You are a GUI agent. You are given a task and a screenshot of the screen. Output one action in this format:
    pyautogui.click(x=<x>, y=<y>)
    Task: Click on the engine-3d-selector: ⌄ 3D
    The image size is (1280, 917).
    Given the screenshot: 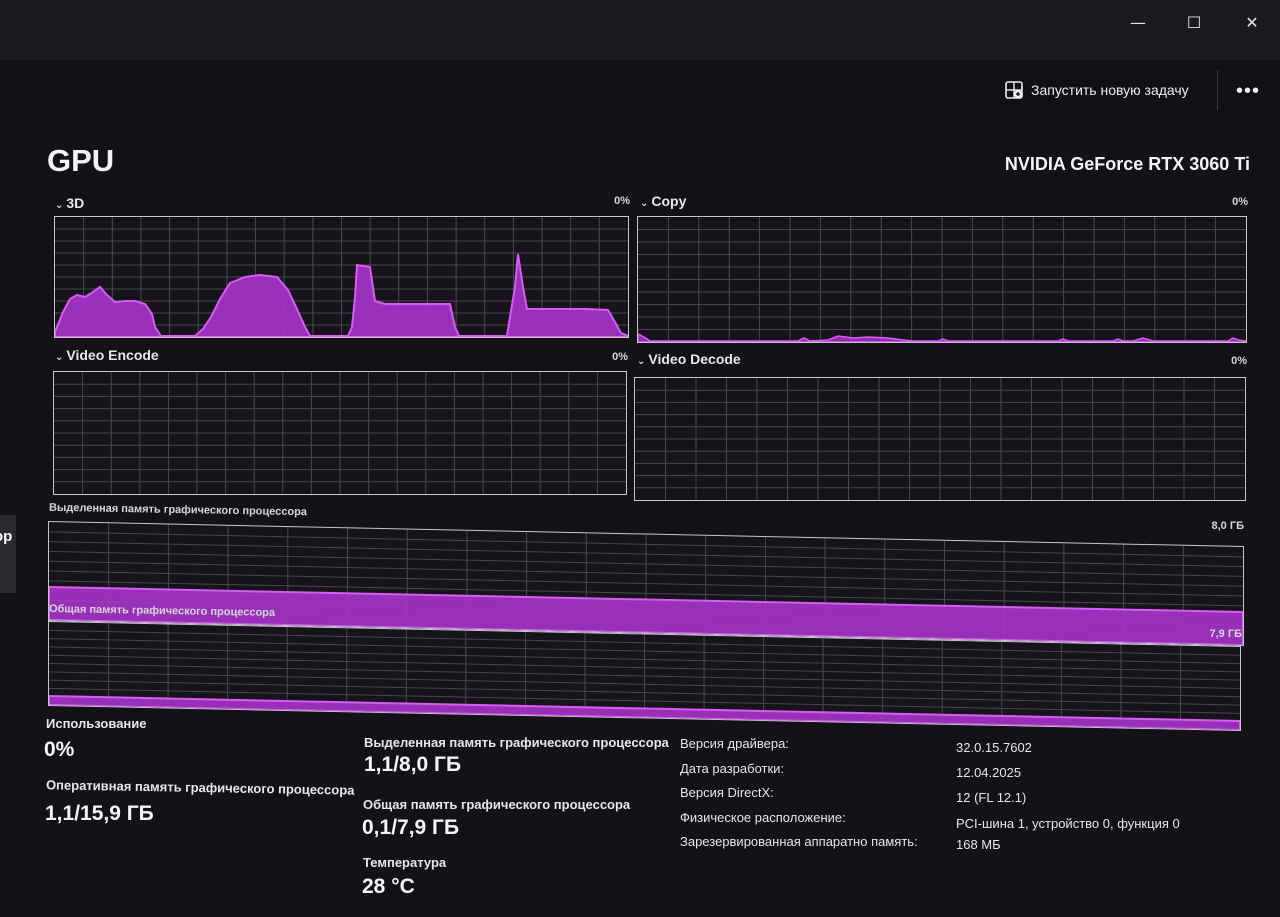 What is the action you would take?
    pyautogui.click(x=69, y=203)
    